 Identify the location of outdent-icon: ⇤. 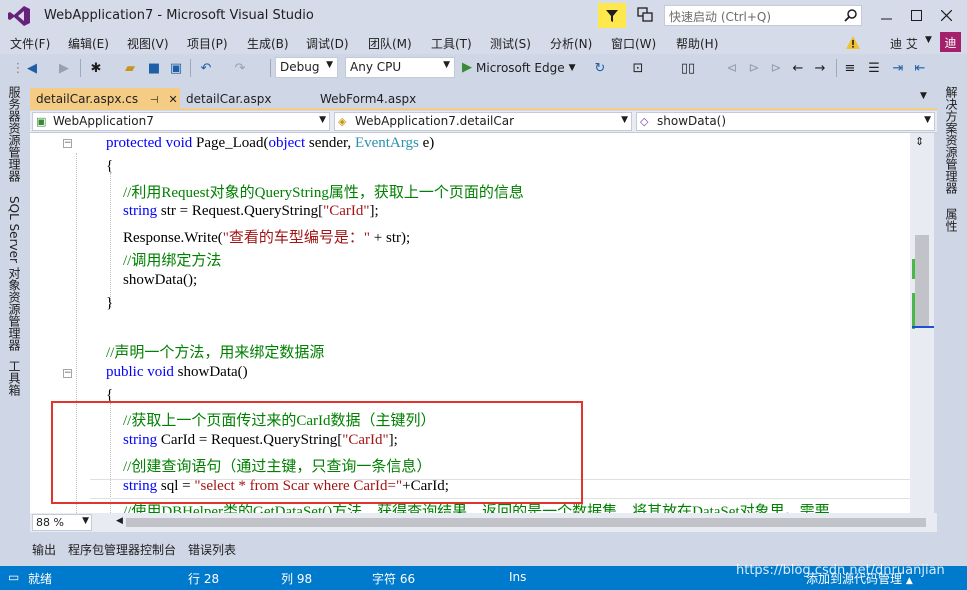
(920, 68).